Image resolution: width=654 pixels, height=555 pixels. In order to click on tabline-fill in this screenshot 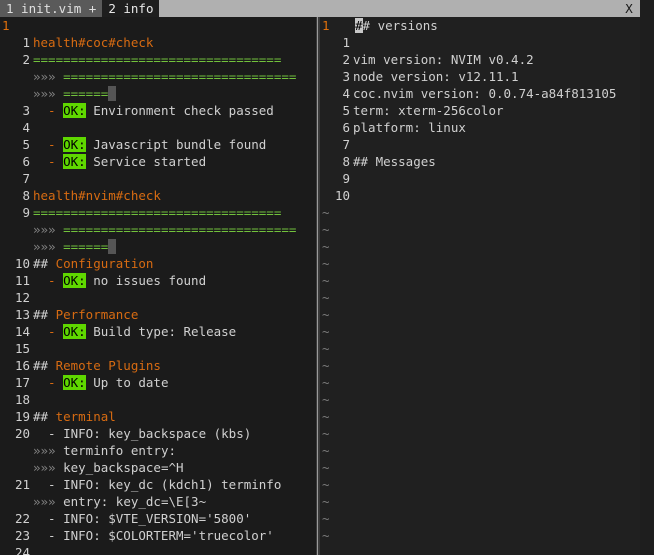, I will do `click(388, 8)`.